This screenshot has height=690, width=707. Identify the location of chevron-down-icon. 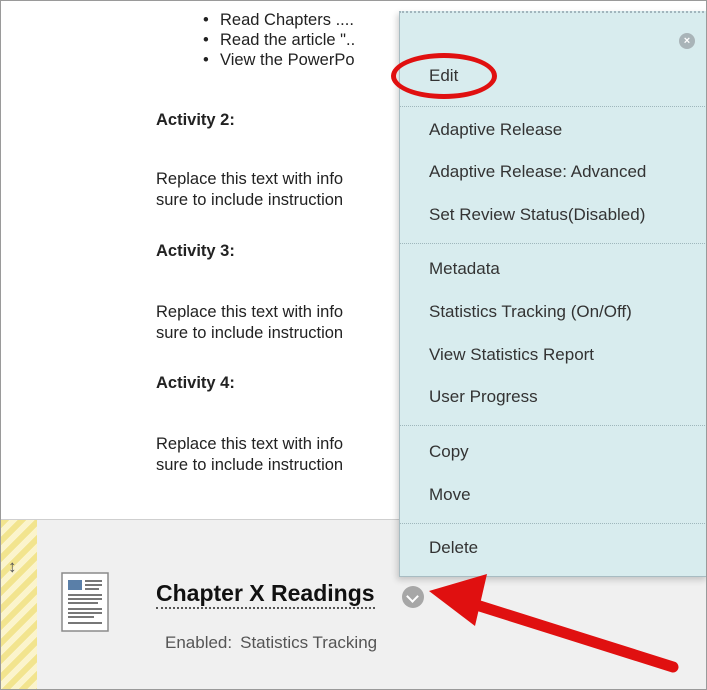
(413, 597).